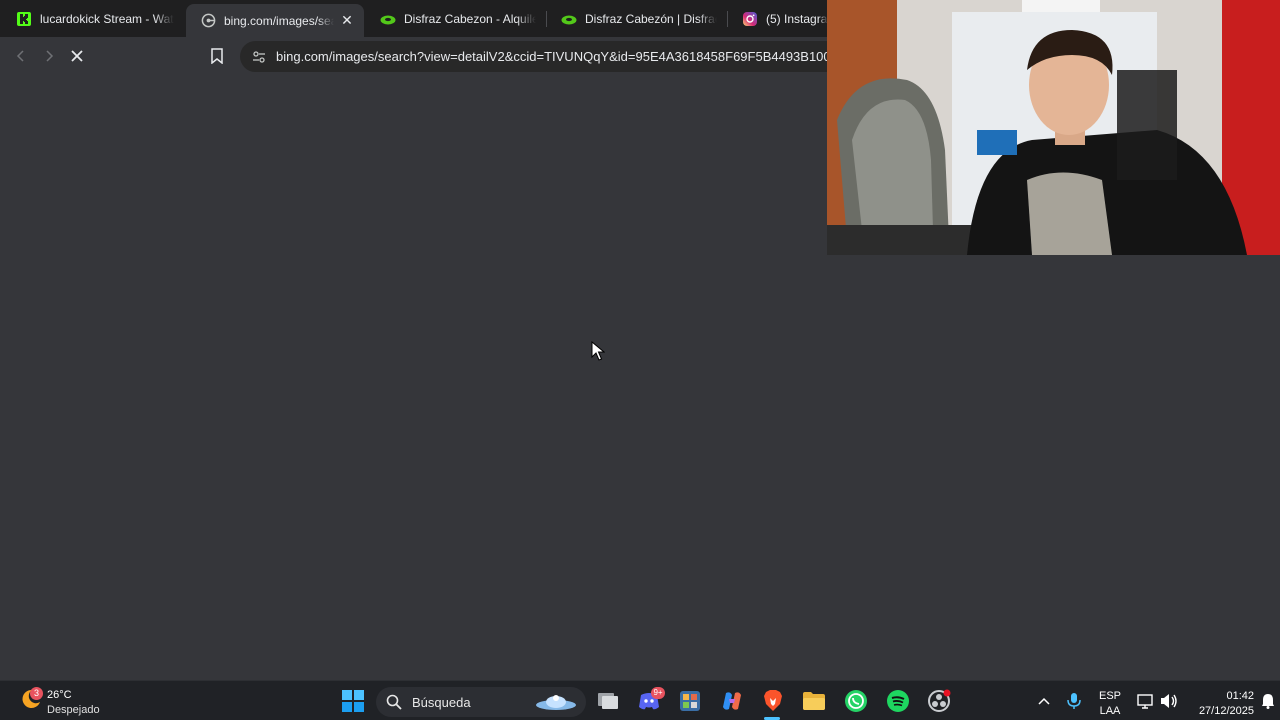 This screenshot has width=1280, height=720. I want to click on instagram-icon, so click(750, 19).